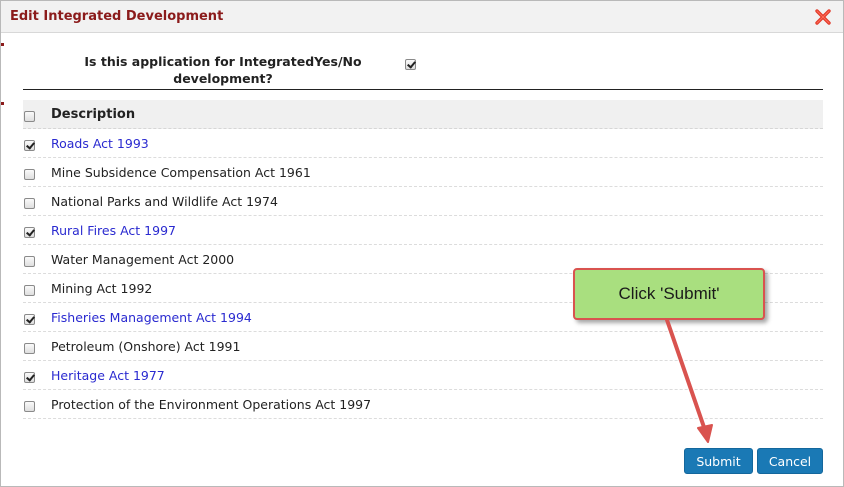  What do you see at coordinates (422, 17) in the screenshot?
I see `dialog-titlebar: Edit Integrated Development` at bounding box center [422, 17].